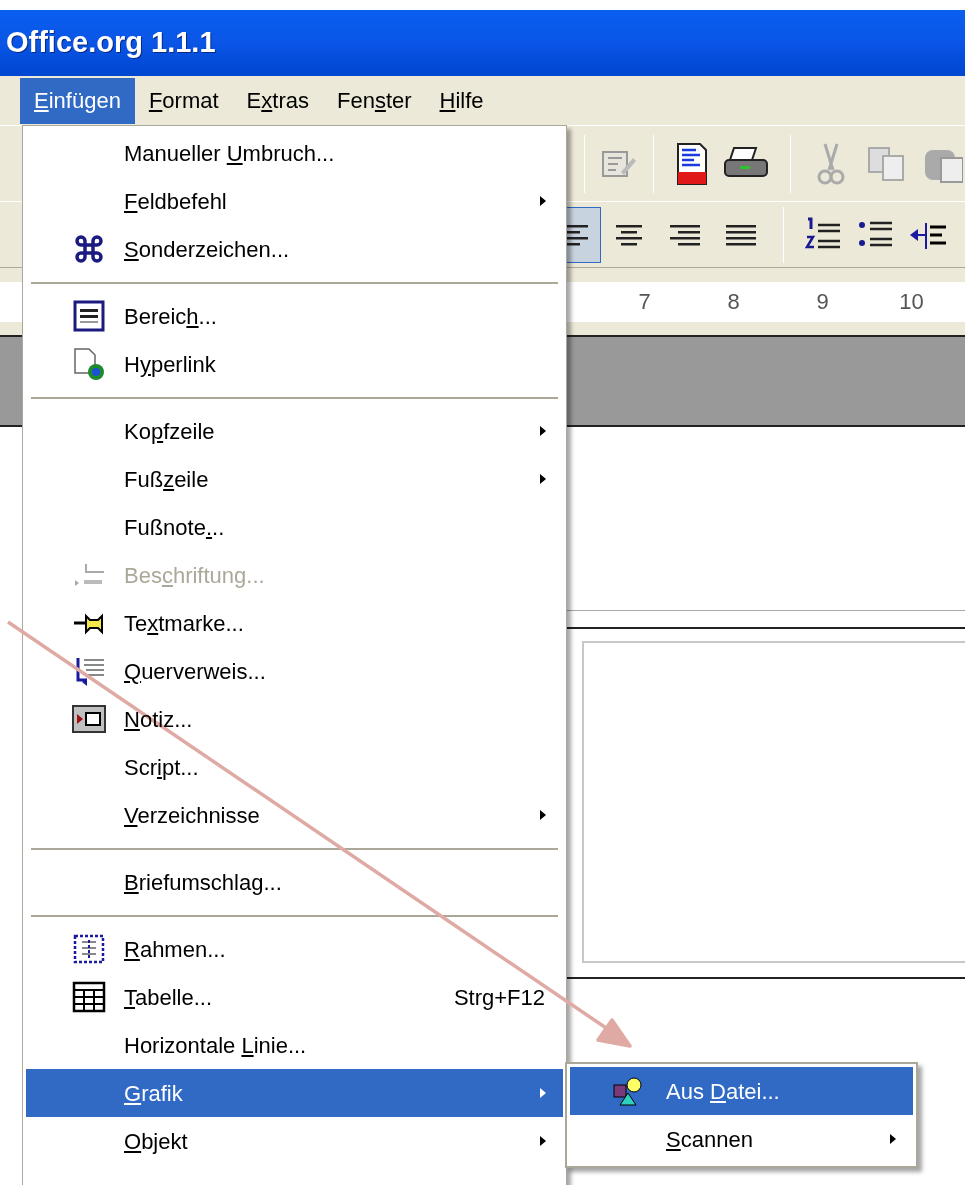 This screenshot has height=1185, width=965. Describe the element at coordinates (166, 479) in the screenshot. I see `menu-item-label: Fußzeile` at that location.